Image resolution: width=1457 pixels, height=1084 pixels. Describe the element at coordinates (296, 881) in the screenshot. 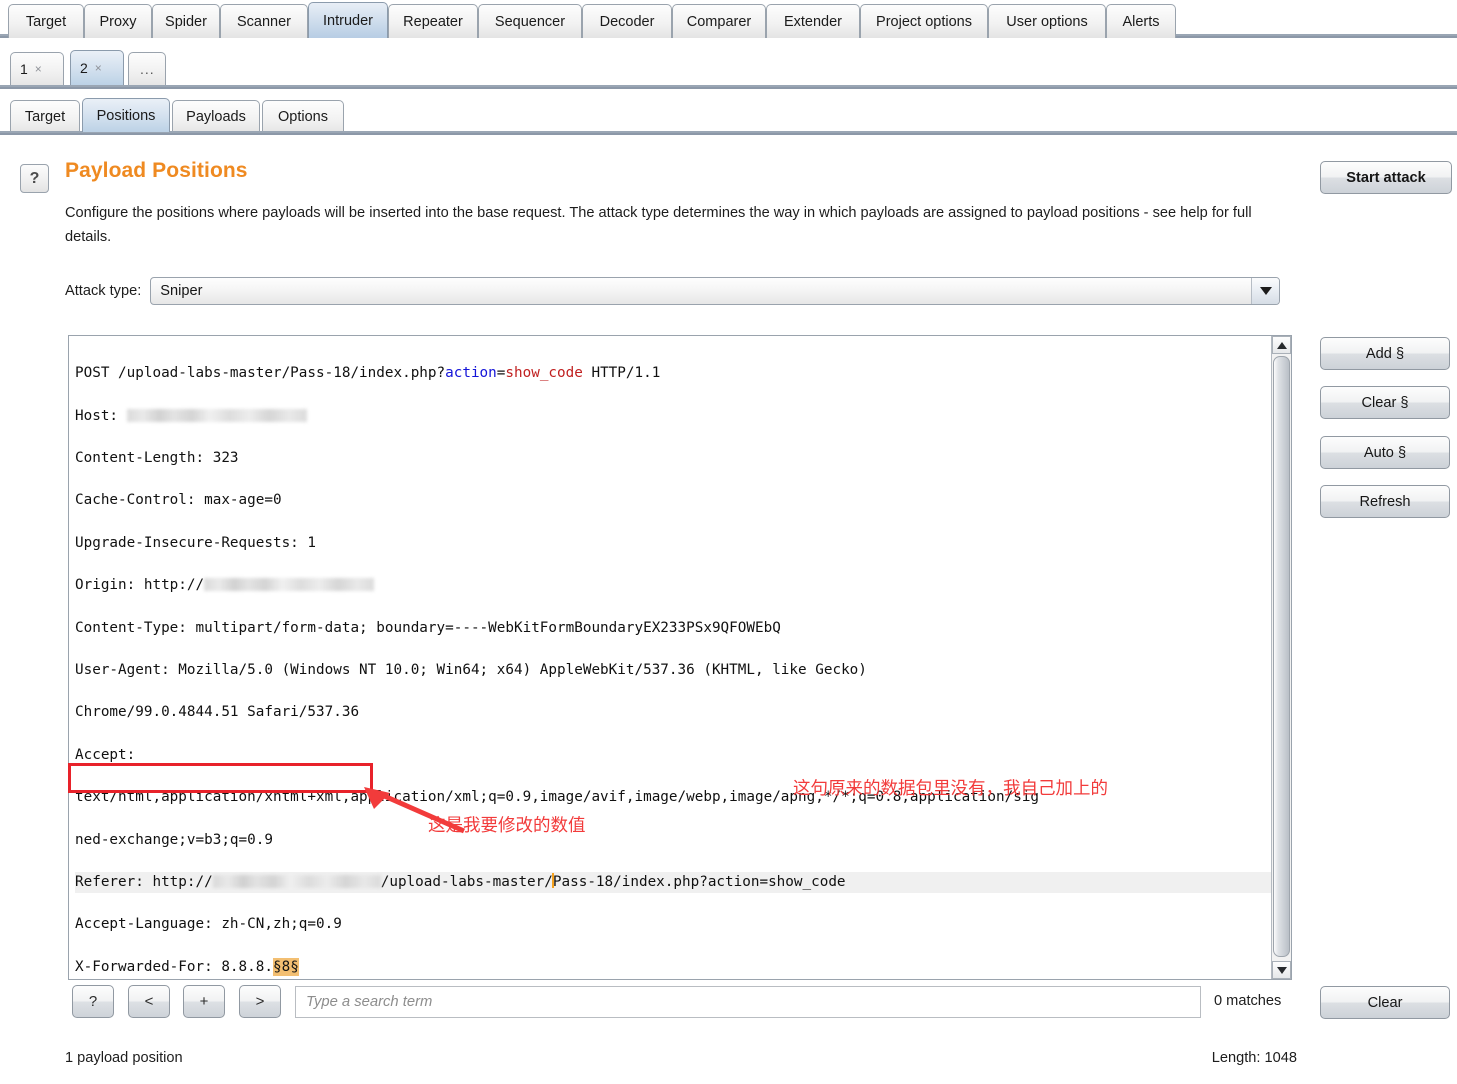

I see `redacted-referer` at that location.